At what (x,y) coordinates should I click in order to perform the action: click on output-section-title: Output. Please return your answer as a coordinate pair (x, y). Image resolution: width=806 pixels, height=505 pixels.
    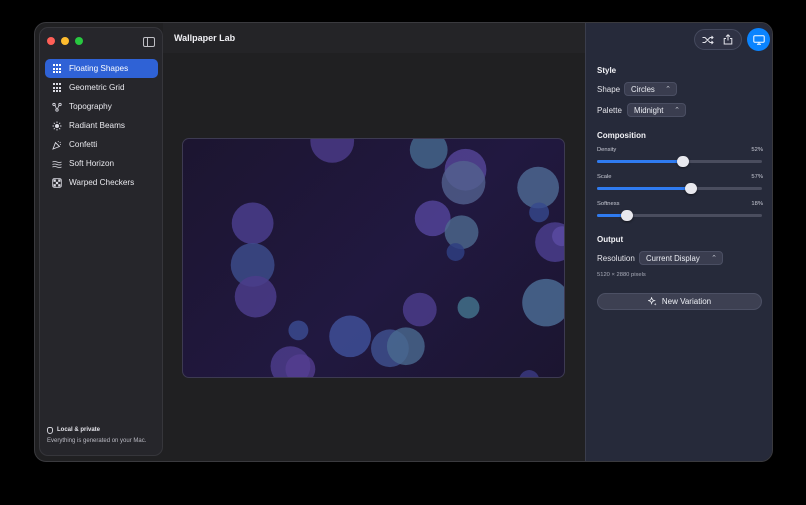
    Looking at the image, I should click on (610, 239).